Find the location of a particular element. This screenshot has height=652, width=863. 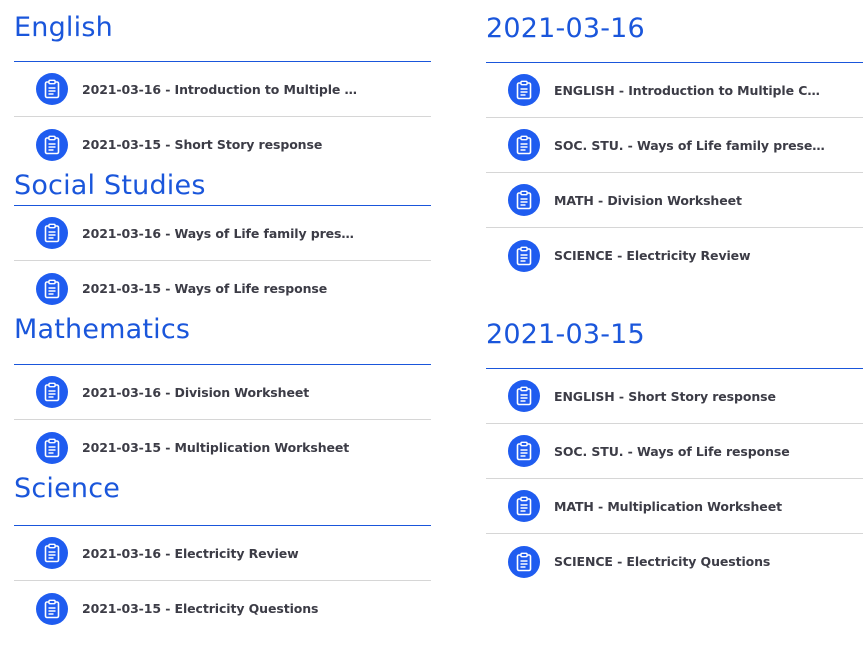

assignment-item: MATH - Division Worksheet is located at coordinates (674, 200).